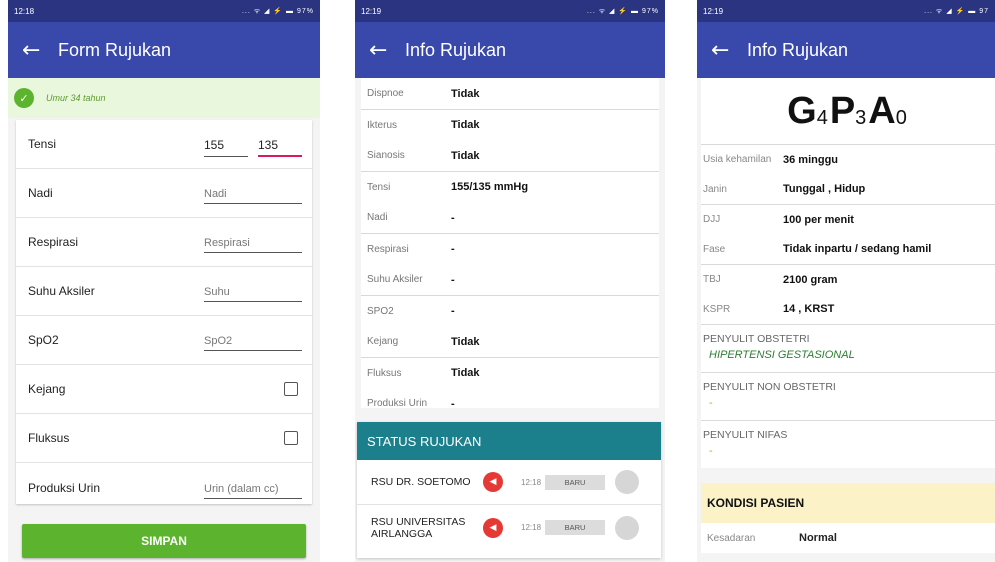 This screenshot has height=562, width=995. What do you see at coordinates (226, 147) in the screenshot?
I see `tensi-systolic-input: 155` at bounding box center [226, 147].